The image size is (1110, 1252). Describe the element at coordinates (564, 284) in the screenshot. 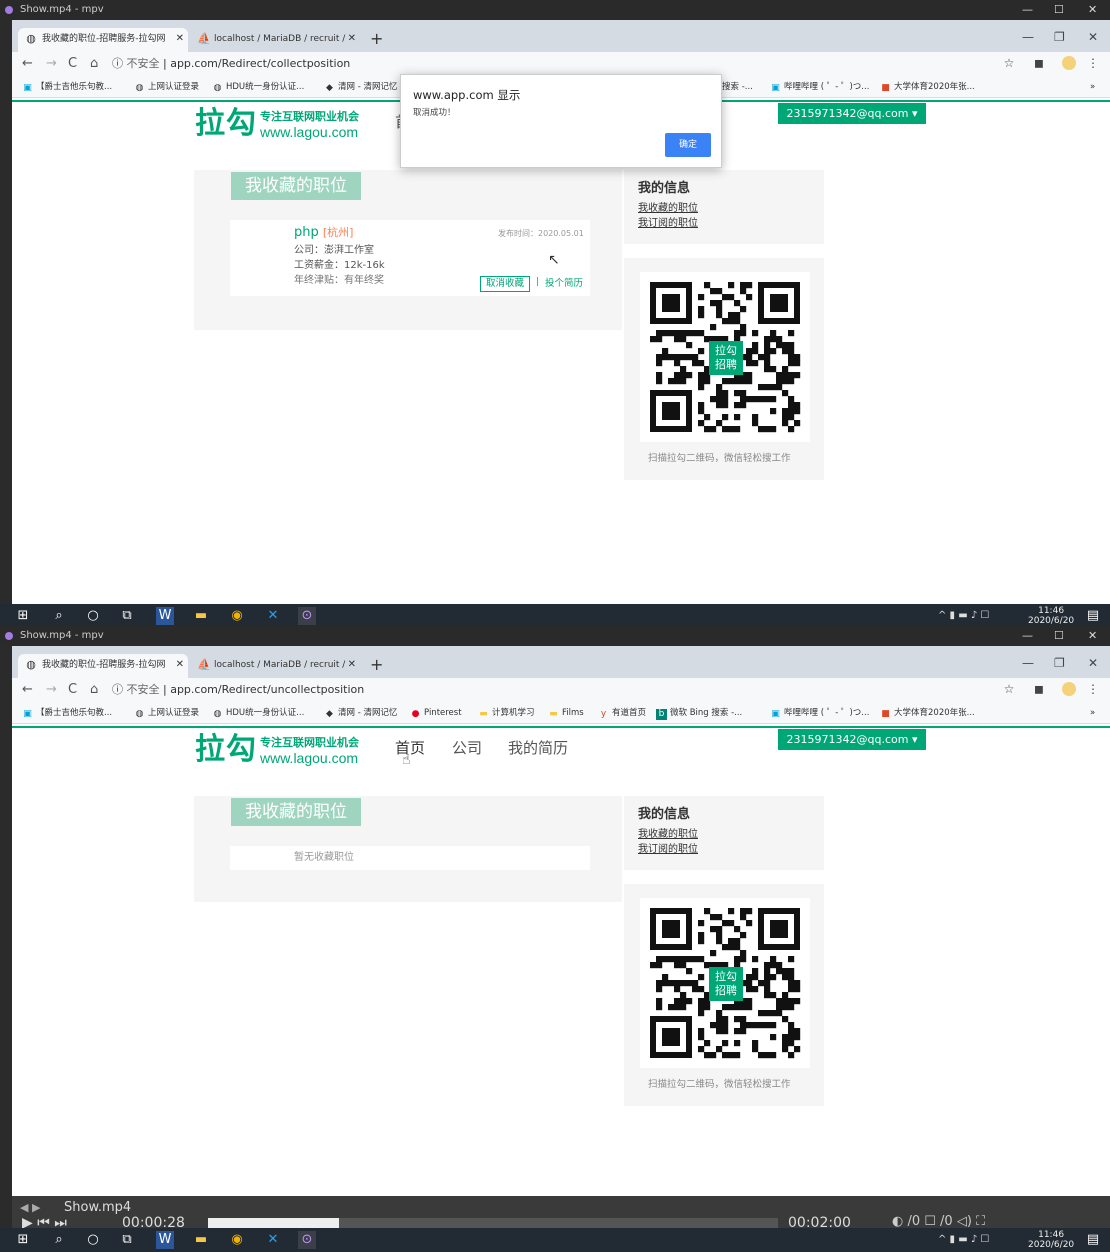

I see `apply-button: 投个简历` at that location.